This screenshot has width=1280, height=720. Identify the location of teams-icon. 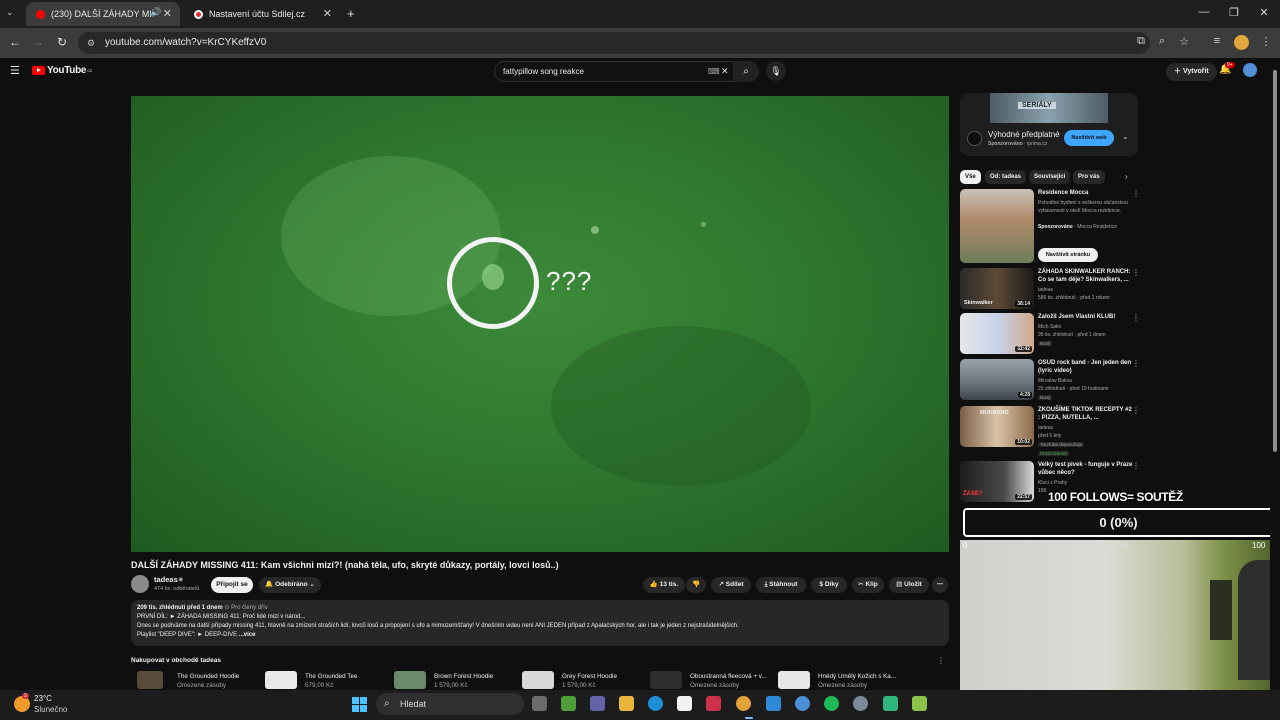
(597, 703).